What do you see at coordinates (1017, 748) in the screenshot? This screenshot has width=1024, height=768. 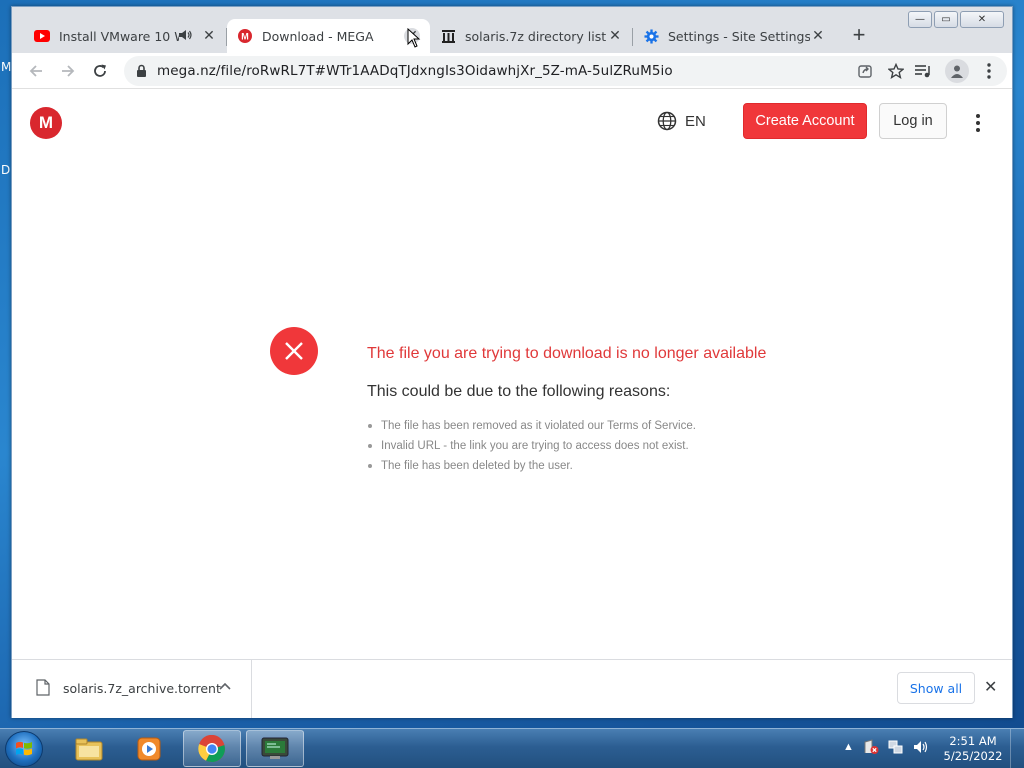 I see `show-desktop-button` at bounding box center [1017, 748].